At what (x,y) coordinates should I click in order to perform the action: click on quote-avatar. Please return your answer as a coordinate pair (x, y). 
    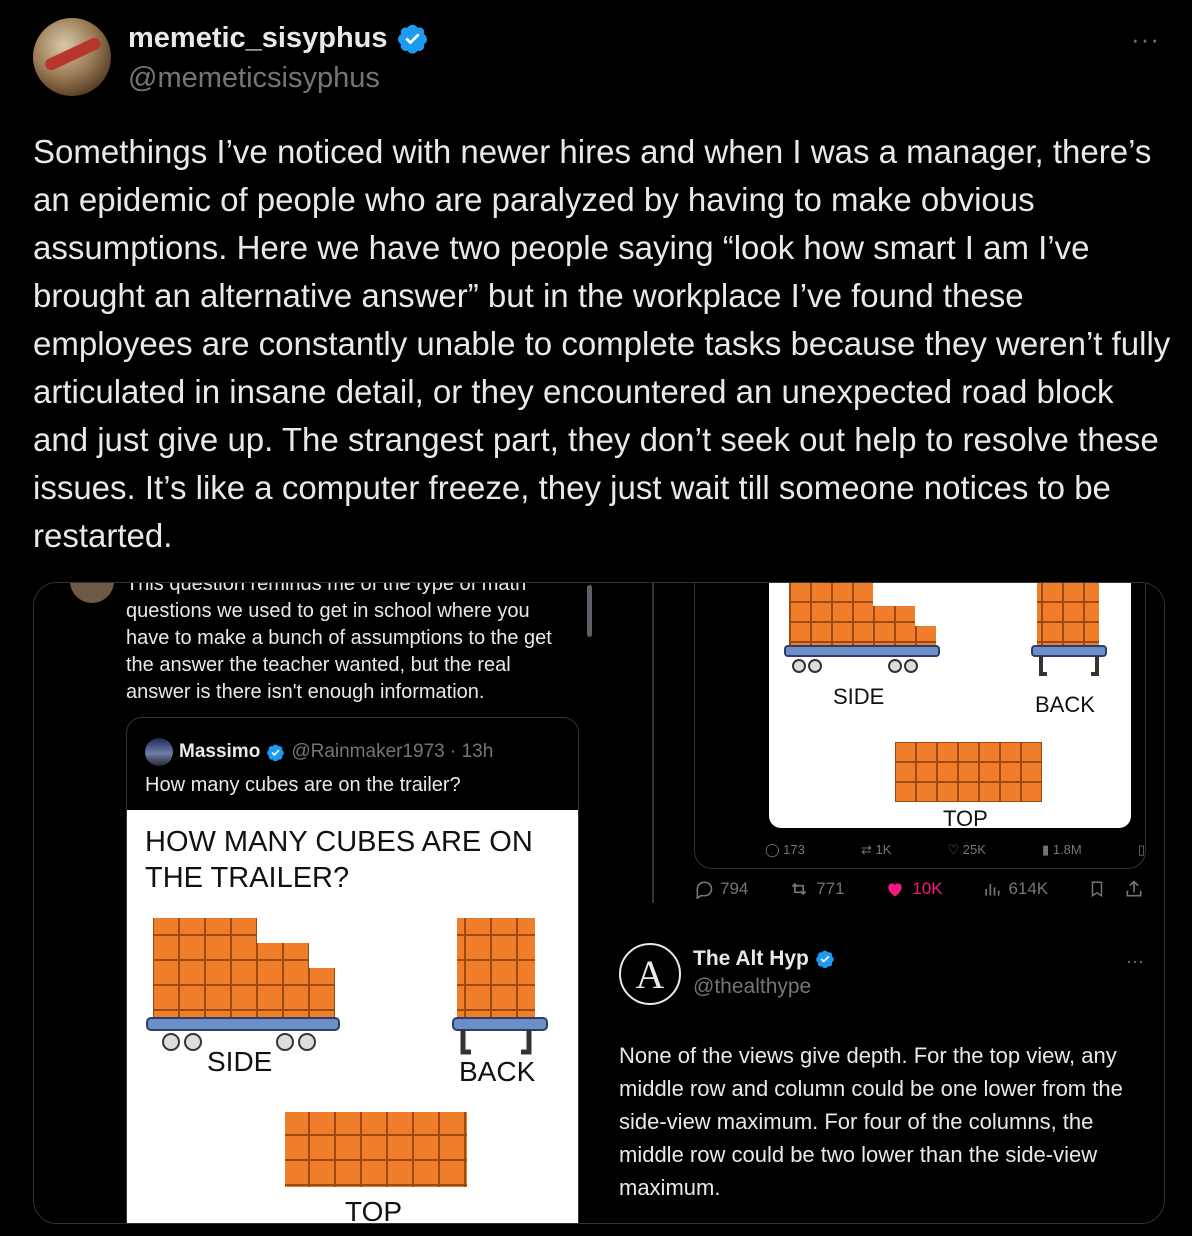
    Looking at the image, I should click on (159, 752).